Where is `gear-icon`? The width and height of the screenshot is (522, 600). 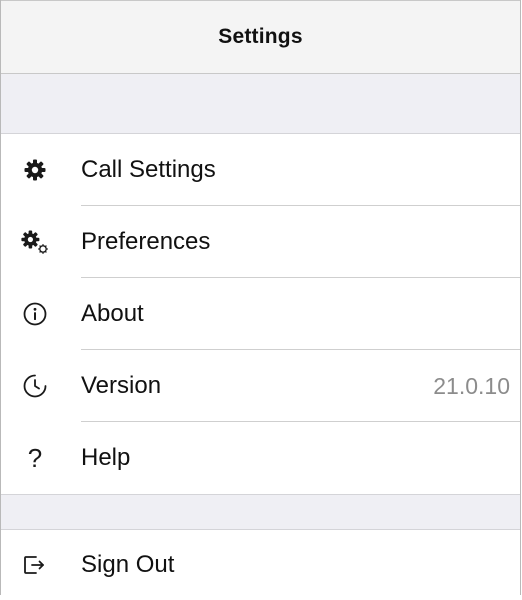
gear-icon is located at coordinates (35, 170).